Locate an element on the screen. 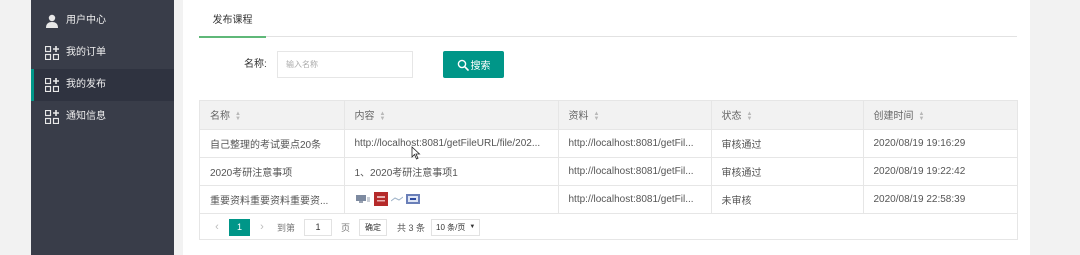 Image resolution: width=1080 pixels, height=255 pixels. page-number-current: 1 is located at coordinates (239, 227).